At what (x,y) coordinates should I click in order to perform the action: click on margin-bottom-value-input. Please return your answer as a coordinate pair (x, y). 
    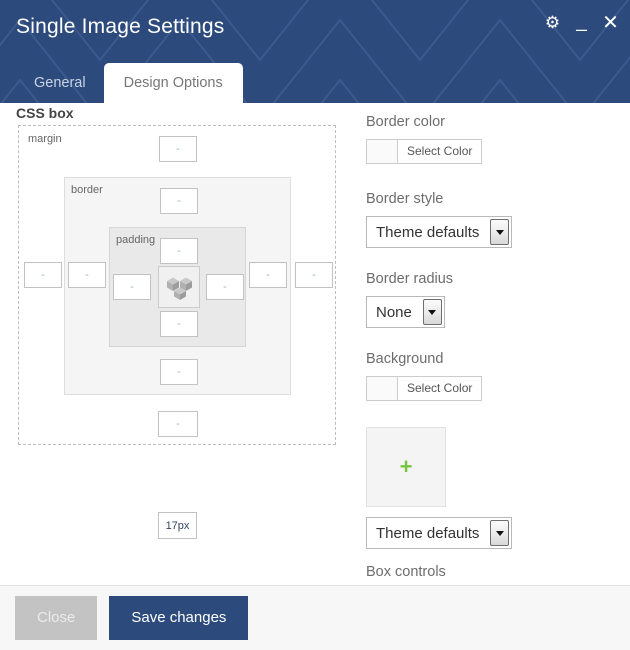
    Looking at the image, I should click on (177, 525).